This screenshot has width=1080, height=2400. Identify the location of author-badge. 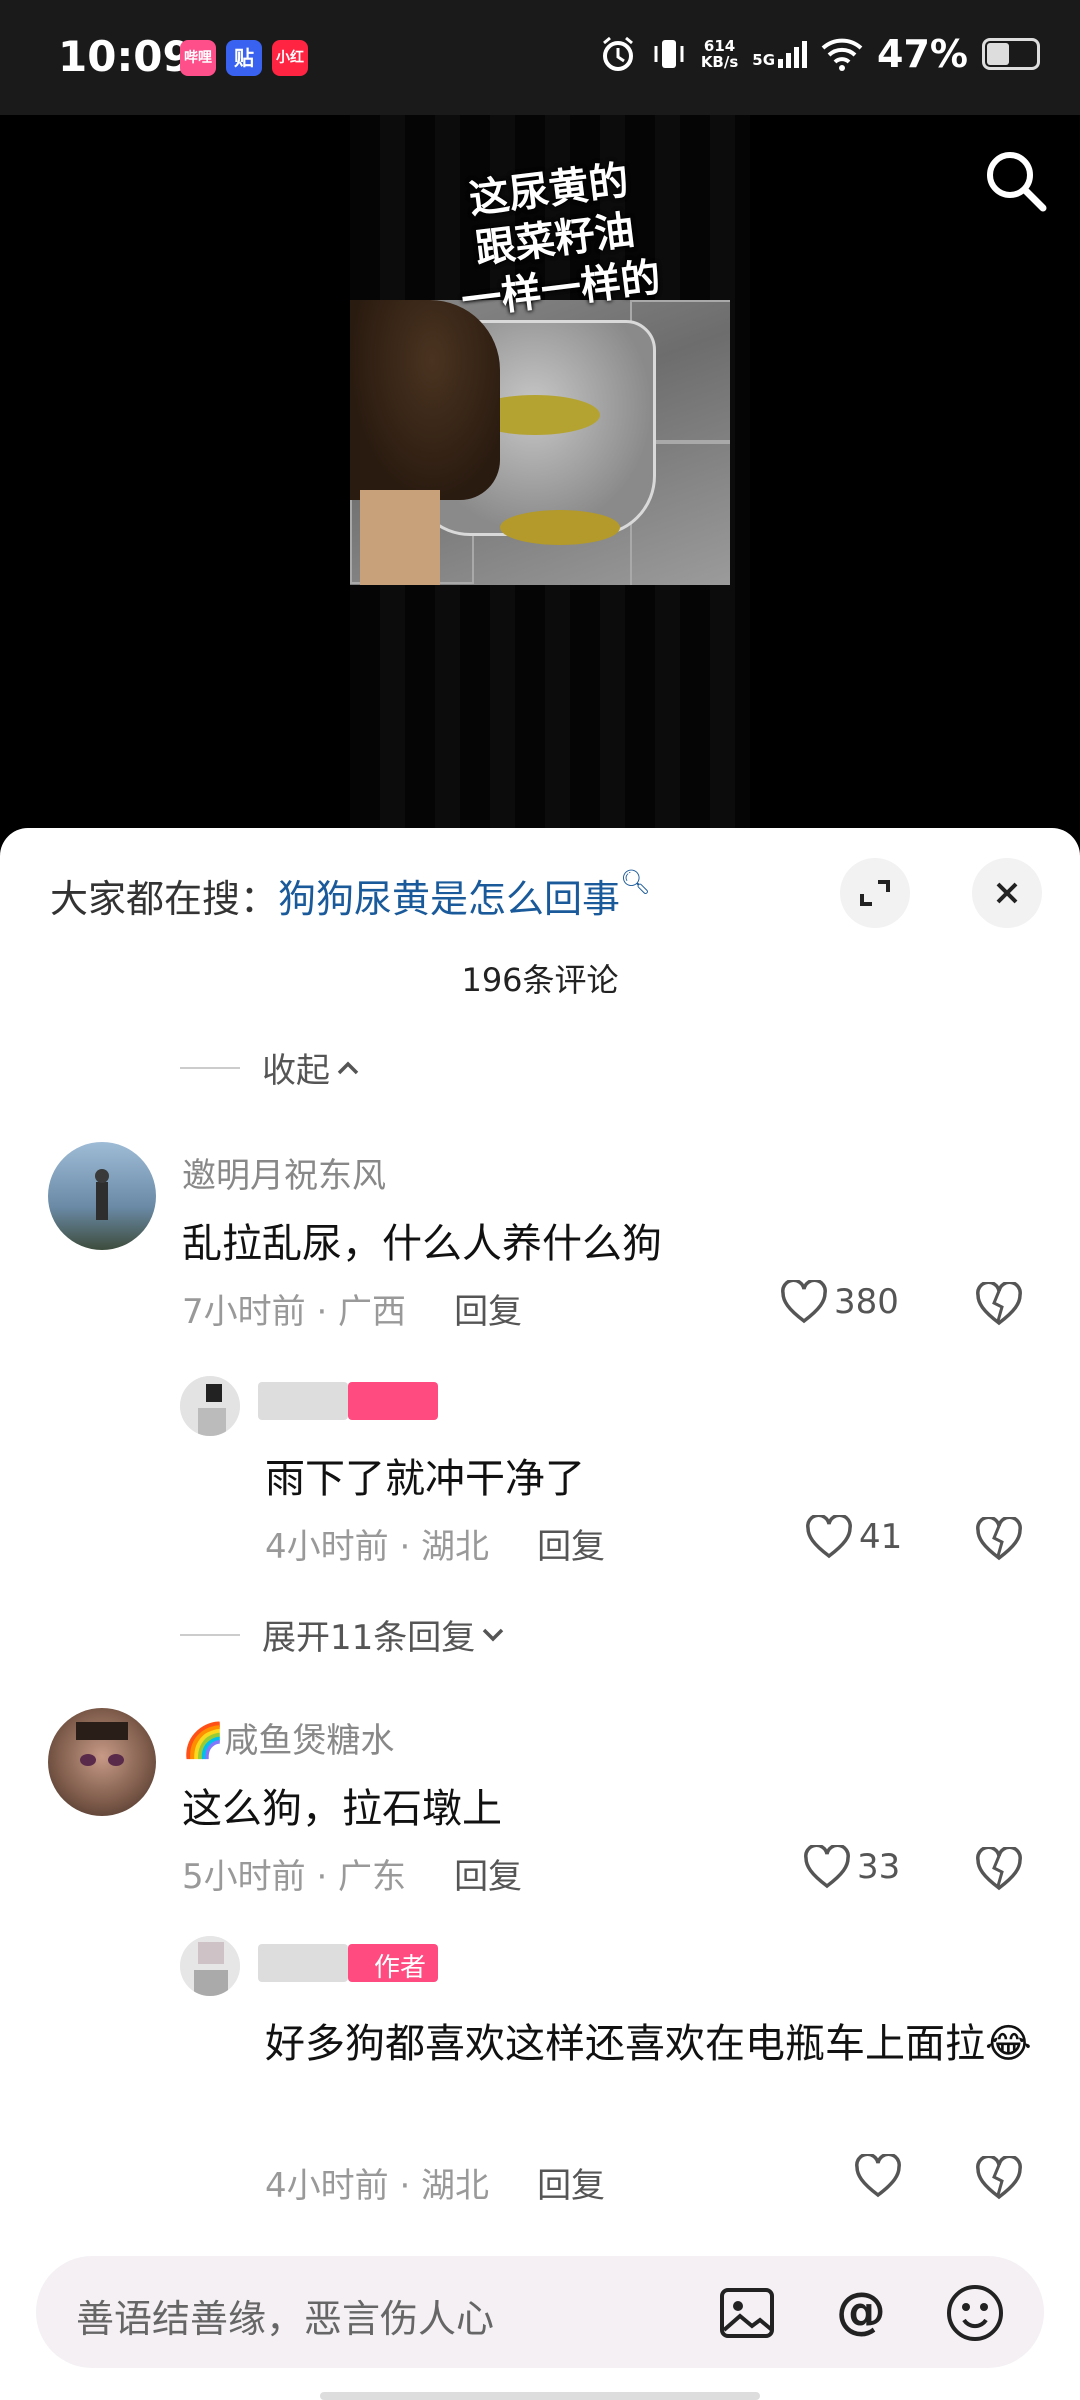
(393, 1401).